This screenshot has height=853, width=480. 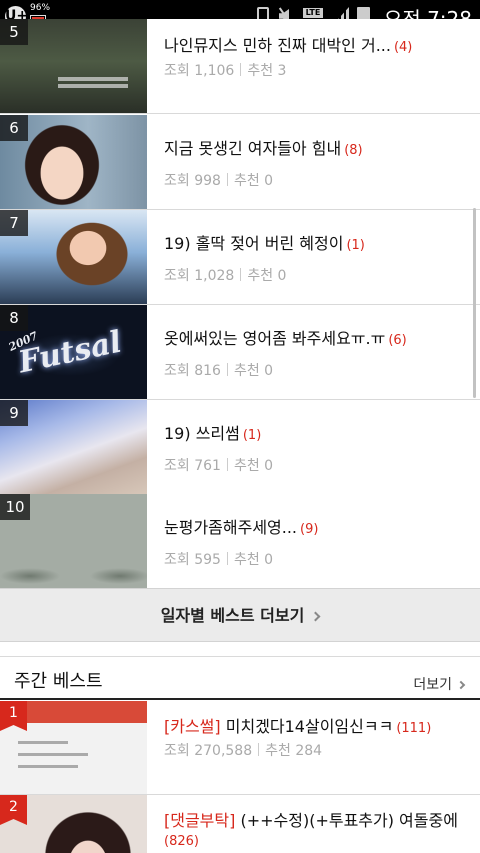 I want to click on list-item: 6 지금 못생긴 여자들아 힘내 (8) 조회 998 추천 0, so click(x=240, y=162).